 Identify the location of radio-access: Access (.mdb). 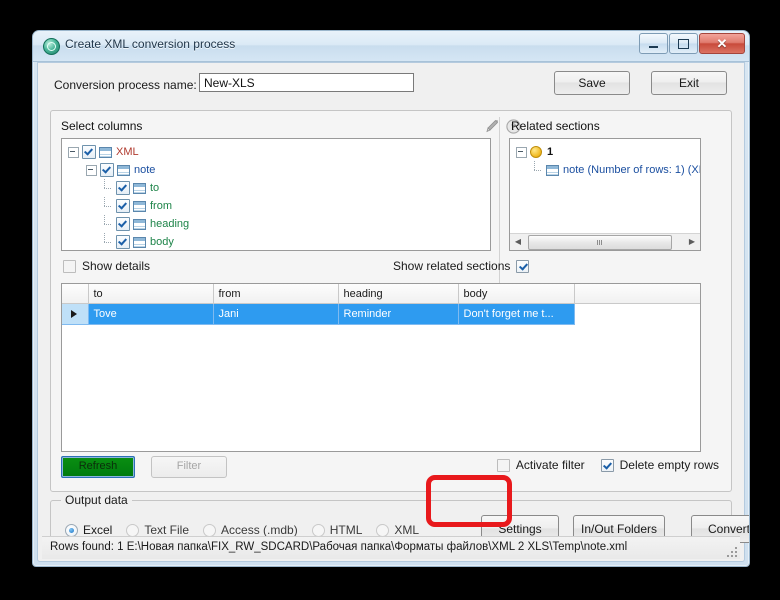
(250, 530).